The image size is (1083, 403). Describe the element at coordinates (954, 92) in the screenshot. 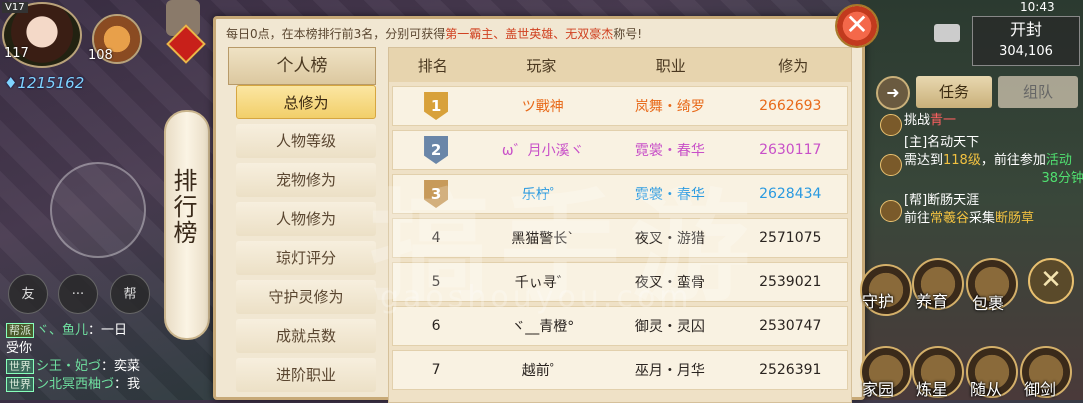

I see `tab-tasks: 任务` at that location.